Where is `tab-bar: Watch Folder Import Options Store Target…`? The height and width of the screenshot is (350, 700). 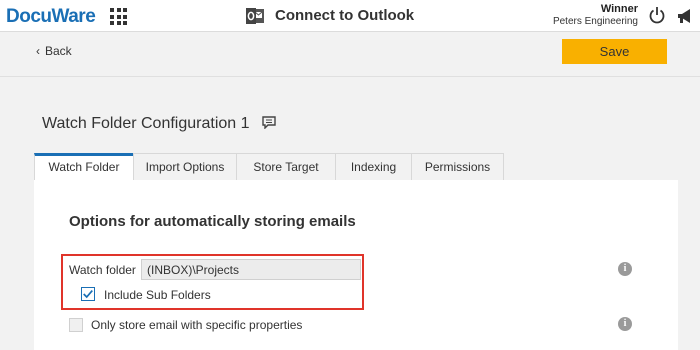 tab-bar: Watch Folder Import Options Store Target… is located at coordinates (269, 166).